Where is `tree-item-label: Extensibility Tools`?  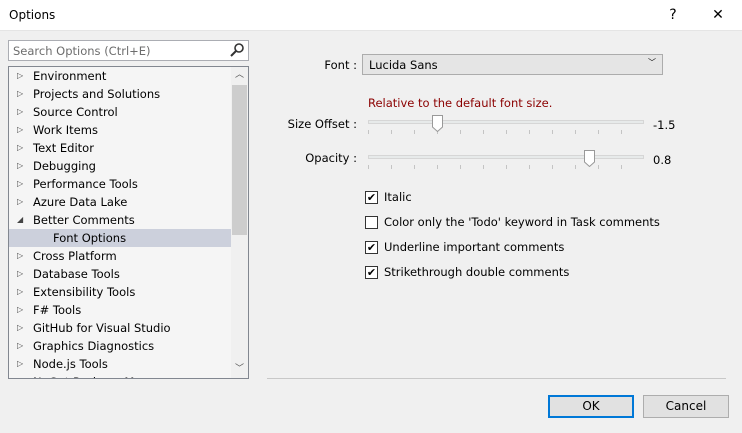 tree-item-label: Extensibility Tools is located at coordinates (84, 292).